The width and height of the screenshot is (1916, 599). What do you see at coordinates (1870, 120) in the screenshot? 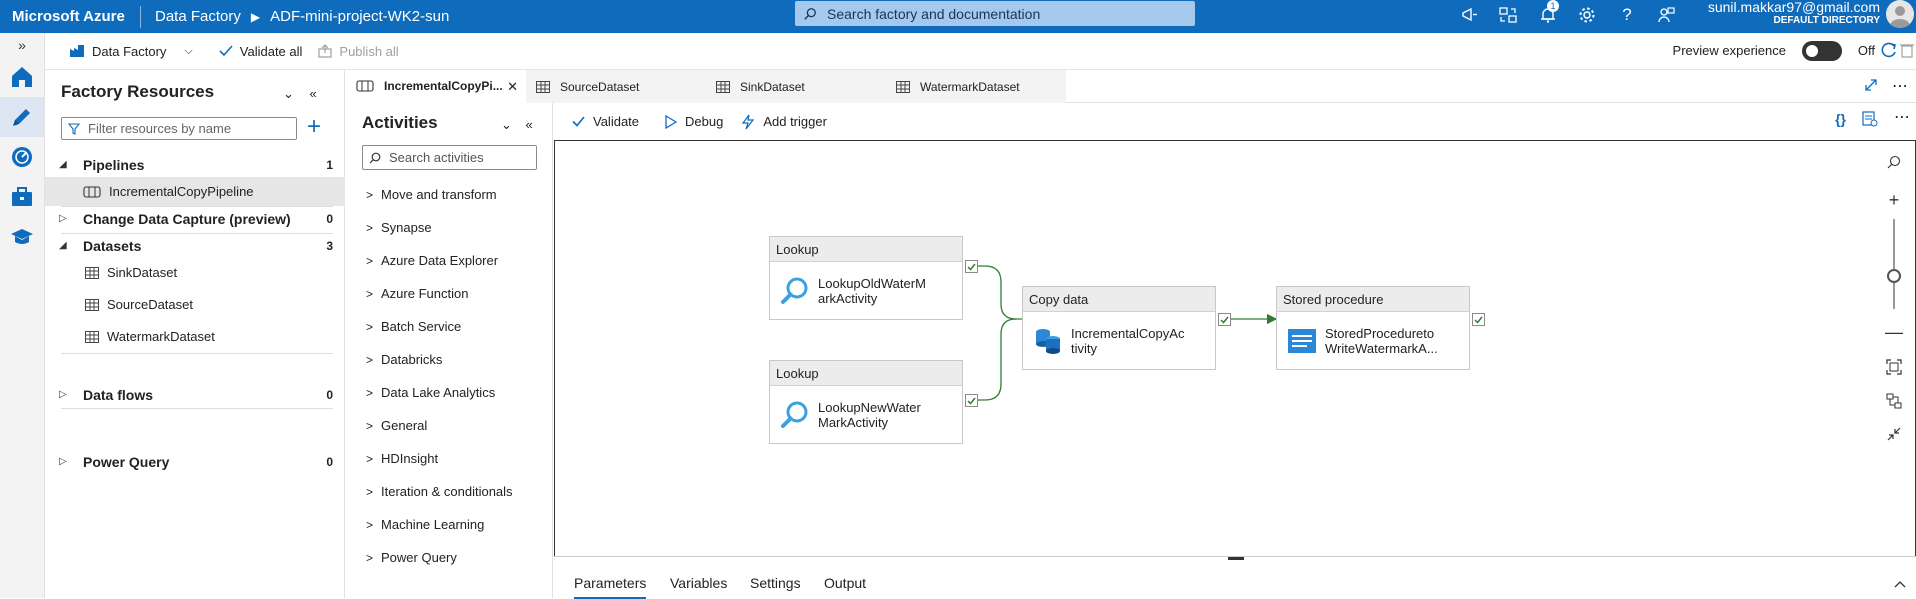
I see `properties-icon` at bounding box center [1870, 120].